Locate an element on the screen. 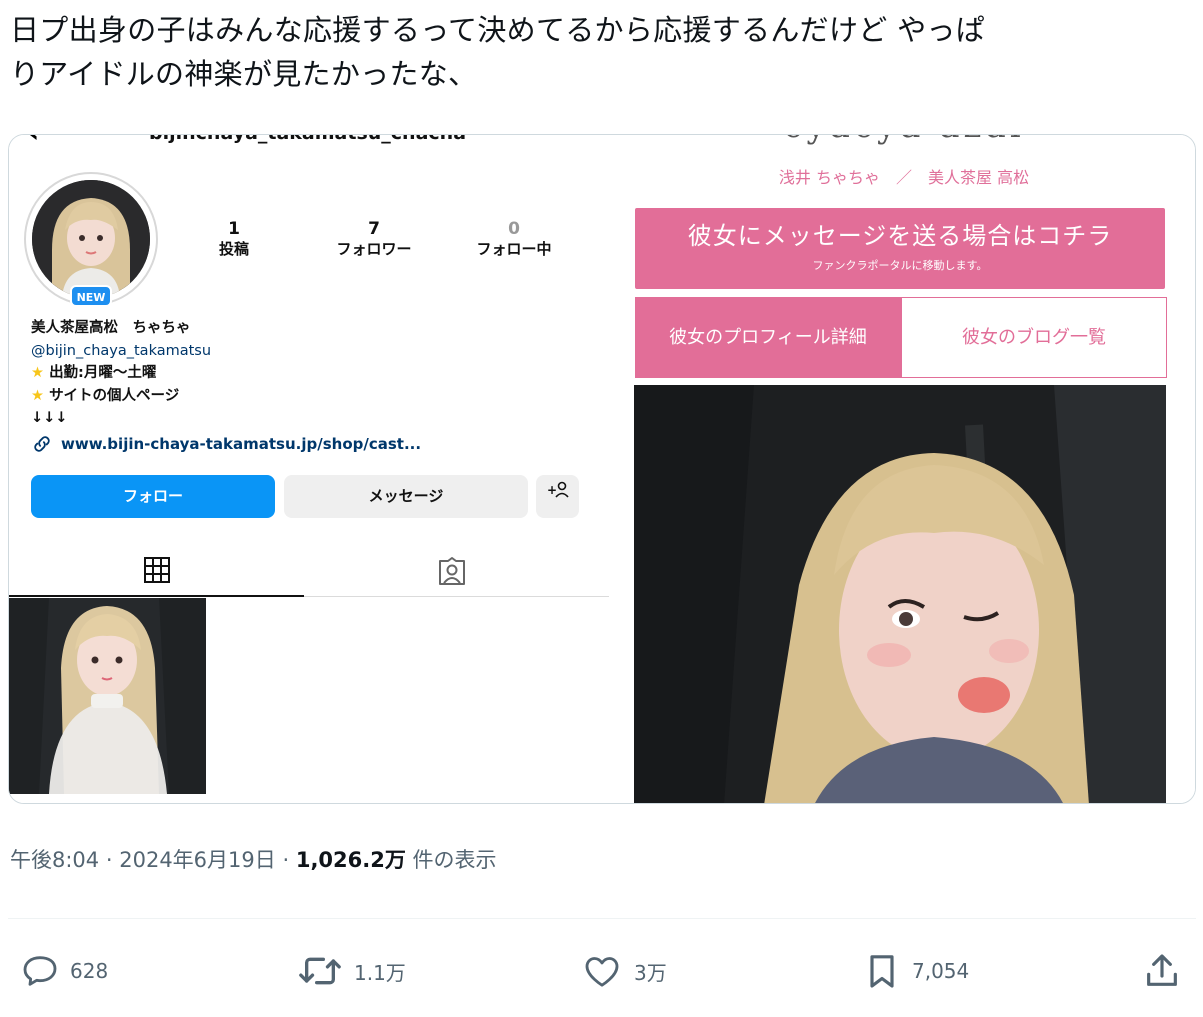 This screenshot has height=1017, width=1203. tab-tagged is located at coordinates (451, 571).